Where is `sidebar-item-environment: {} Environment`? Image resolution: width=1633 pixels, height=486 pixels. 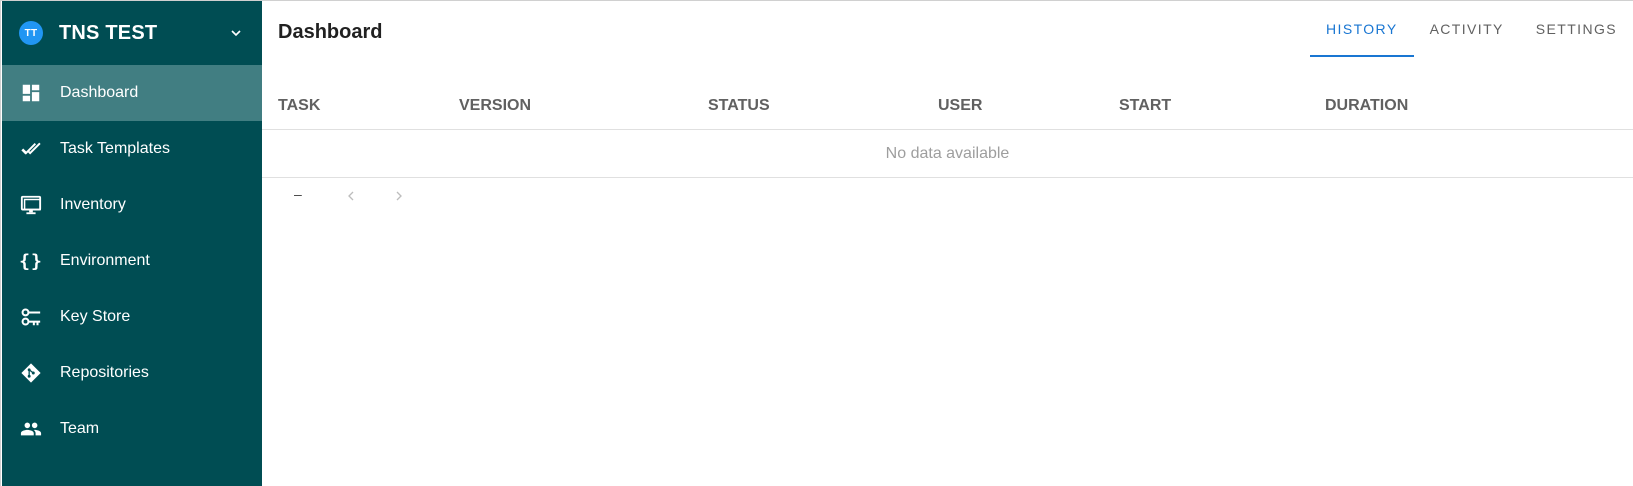 sidebar-item-environment: {} Environment is located at coordinates (132, 261).